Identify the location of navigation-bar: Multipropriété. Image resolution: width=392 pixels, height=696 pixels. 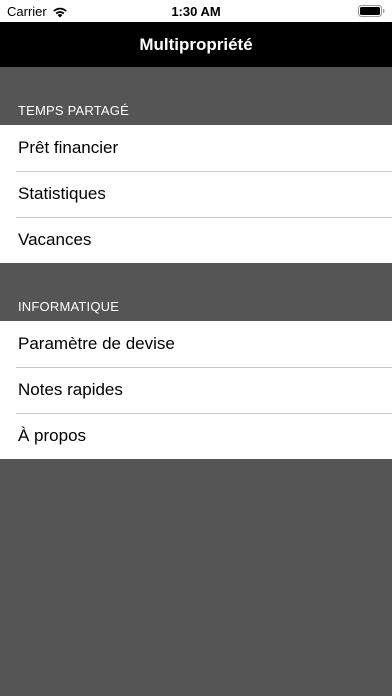
(196, 44).